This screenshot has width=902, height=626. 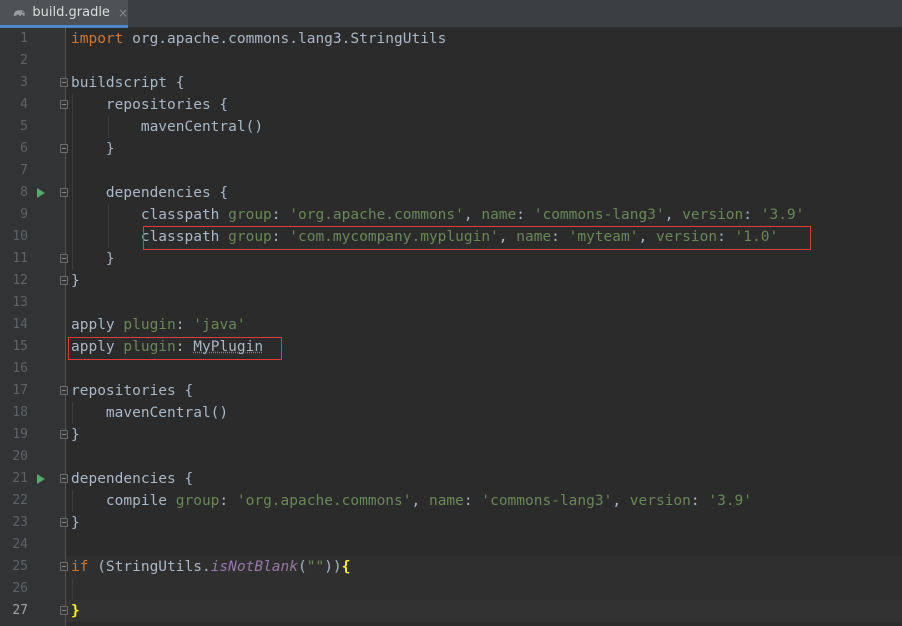 What do you see at coordinates (97, 39) in the screenshot?
I see `keyword: import` at bounding box center [97, 39].